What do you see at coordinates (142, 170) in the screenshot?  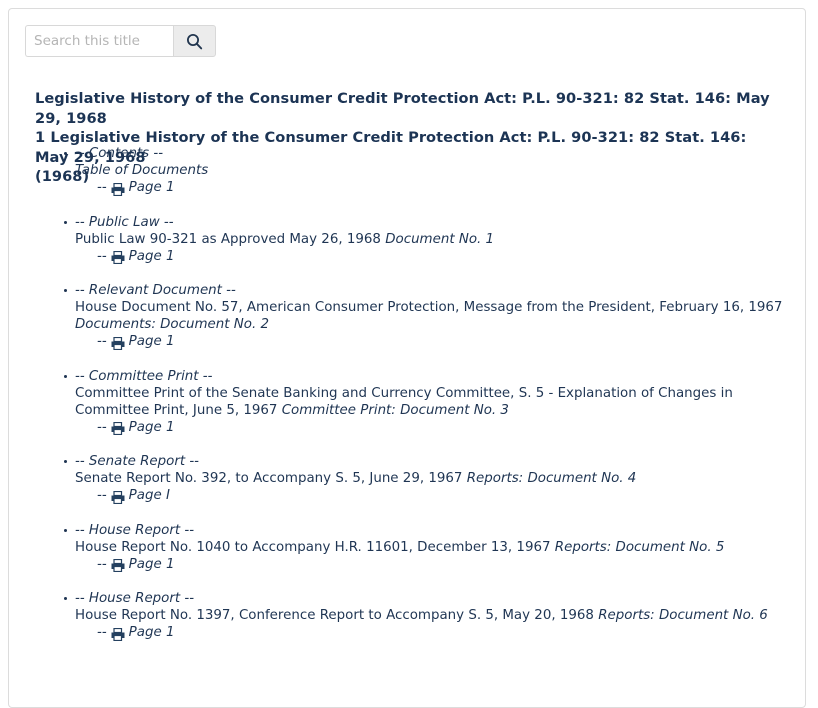 I see `document-description-text: Table of Documents` at bounding box center [142, 170].